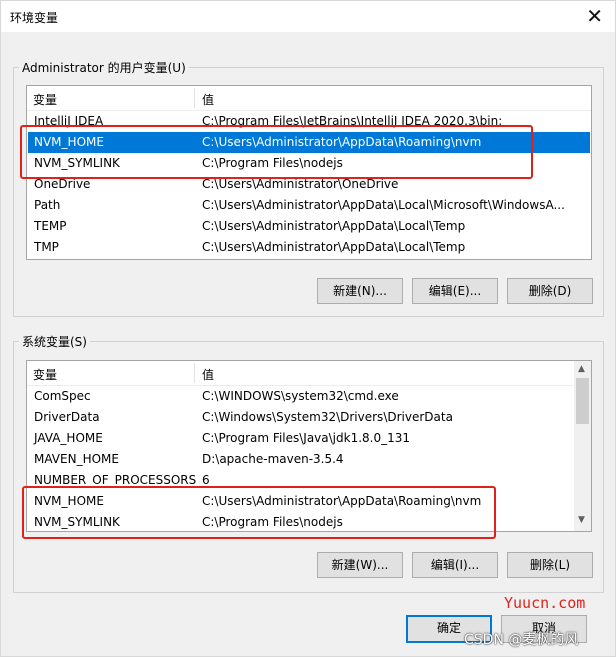  I want to click on system-delete-button: 删除(L), so click(550, 565).